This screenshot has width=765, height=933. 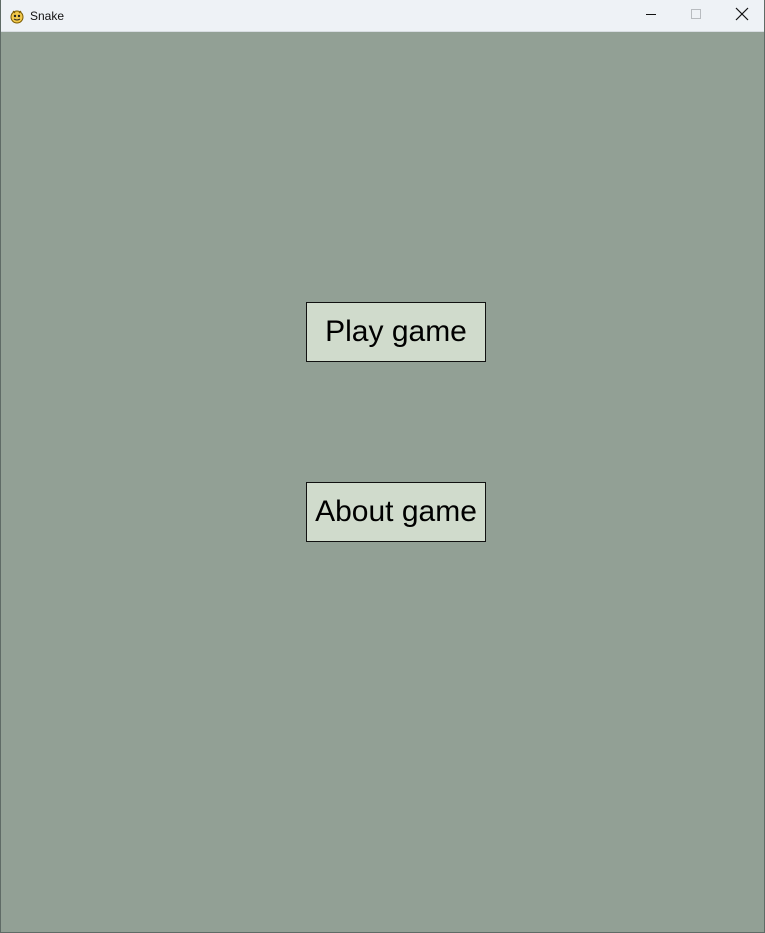 I want to click on play-game-button: Play game, so click(x=396, y=332).